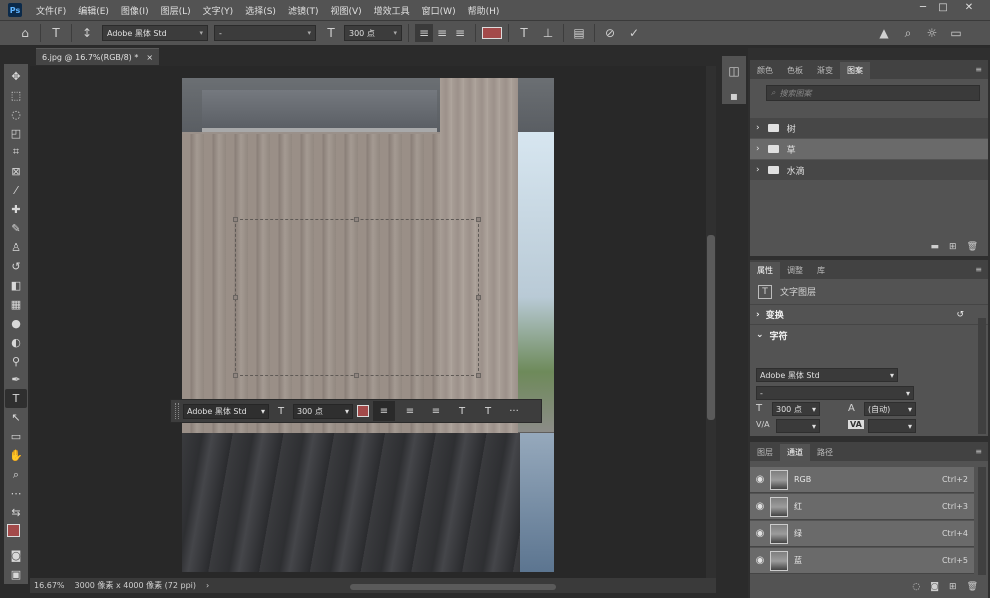  What do you see at coordinates (892, 426) in the screenshot?
I see `tracking-select: ▾` at bounding box center [892, 426].